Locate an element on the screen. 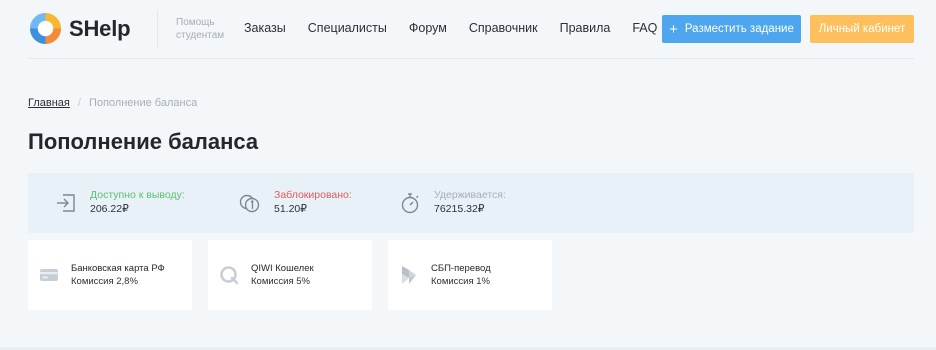 This screenshot has width=936, height=350. post-task-button: + Разместить задание is located at coordinates (731, 29).